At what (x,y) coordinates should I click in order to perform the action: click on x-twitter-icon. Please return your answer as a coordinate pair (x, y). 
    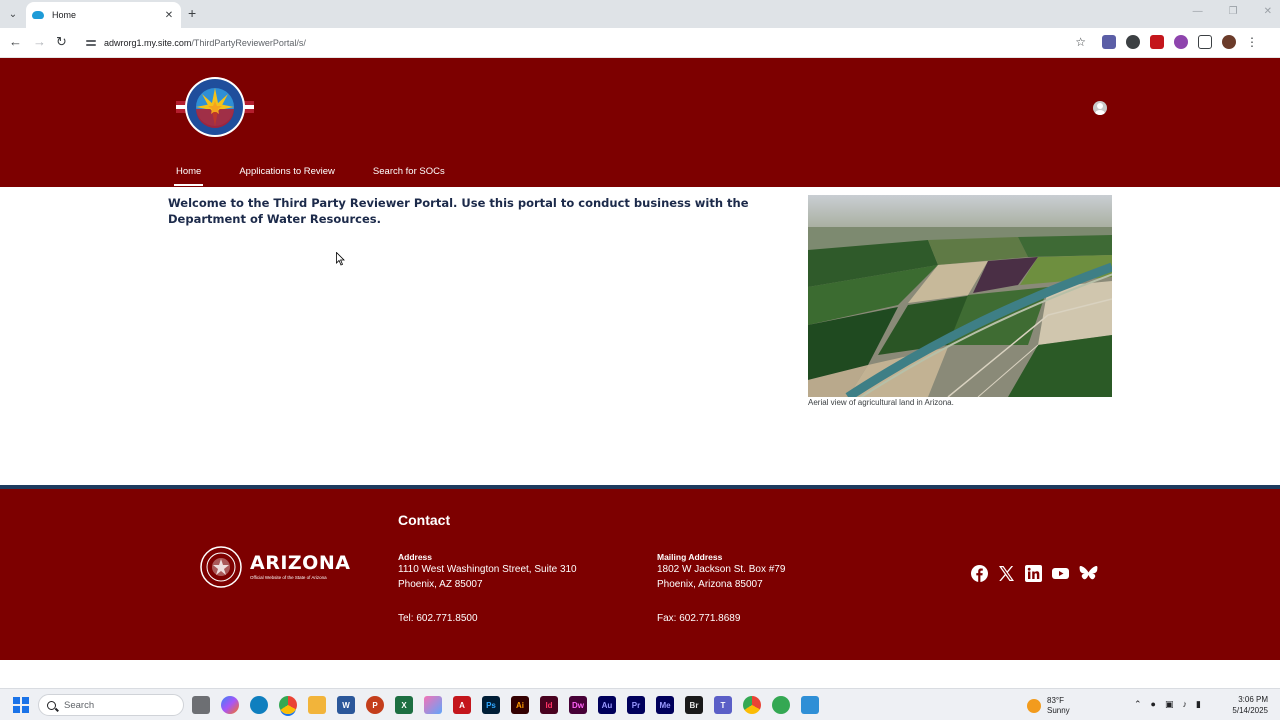
    Looking at the image, I should click on (1006, 573).